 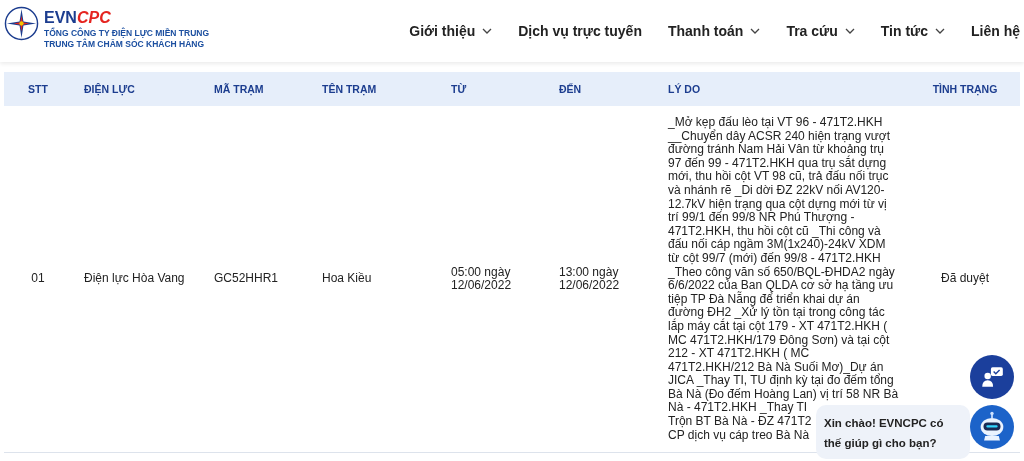 I want to click on brand-name: EVNCPC, so click(x=78, y=17).